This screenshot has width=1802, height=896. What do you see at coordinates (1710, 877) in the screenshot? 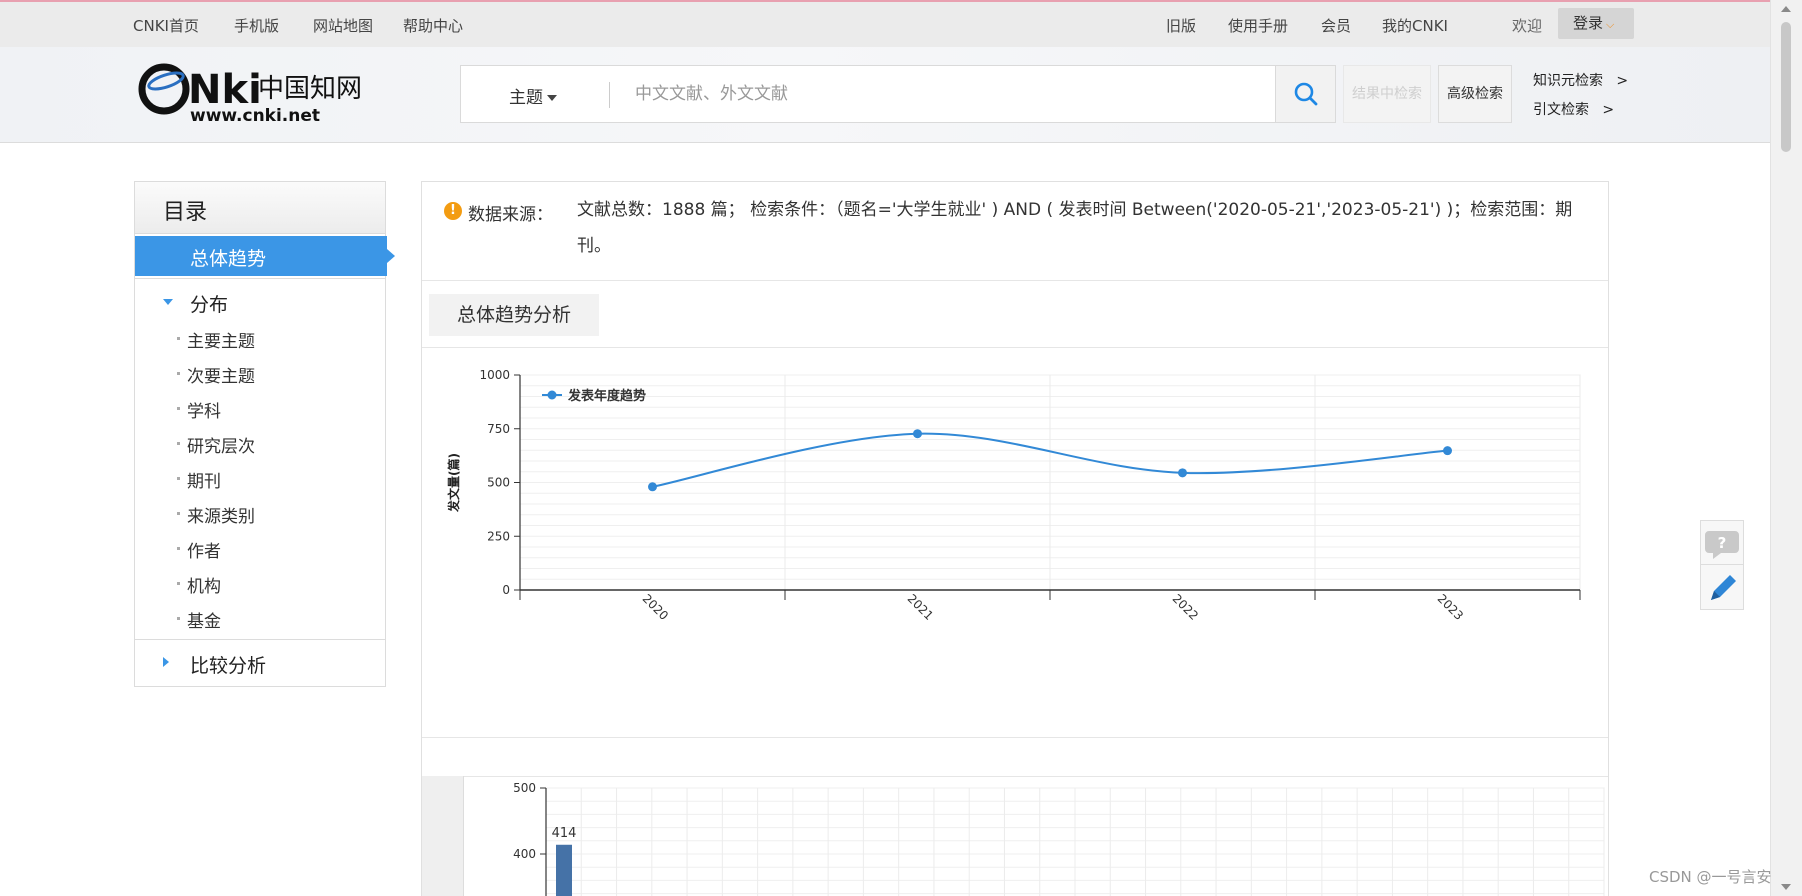
I see `watermark: CSDN @一号言安` at bounding box center [1710, 877].